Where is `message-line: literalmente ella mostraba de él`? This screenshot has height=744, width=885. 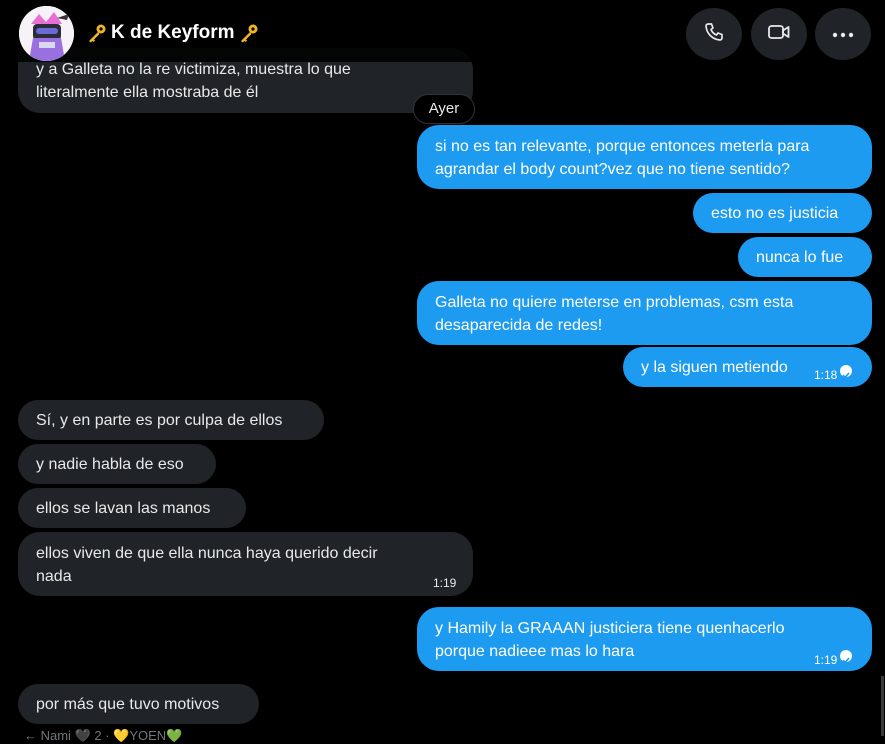 message-line: literalmente ella mostraba de él is located at coordinates (147, 92).